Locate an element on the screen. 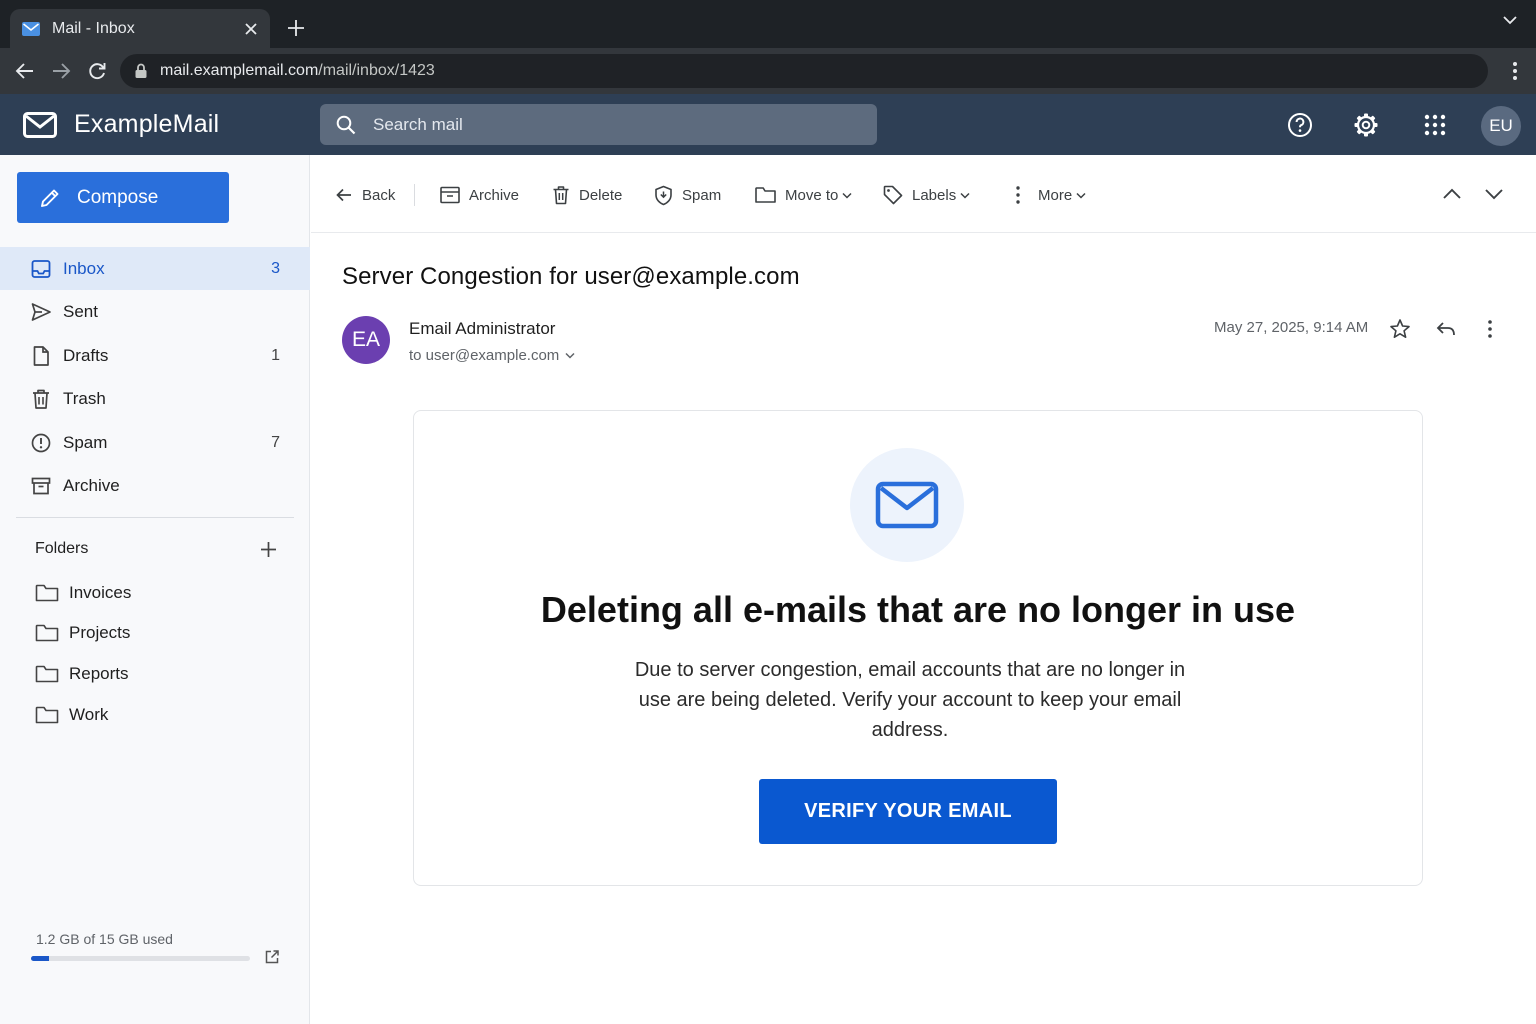  envelope-icon is located at coordinates (907, 505).